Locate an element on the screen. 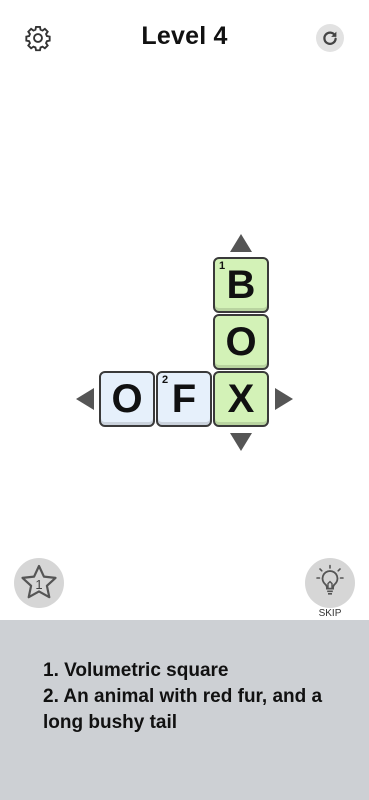 This screenshot has height=800, width=369. star-count: 1 is located at coordinates (38, 584).